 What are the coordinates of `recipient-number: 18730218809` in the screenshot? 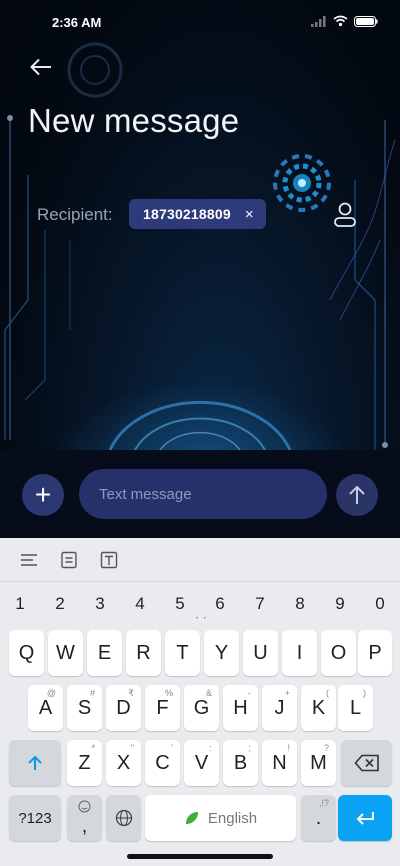 It's located at (187, 214).